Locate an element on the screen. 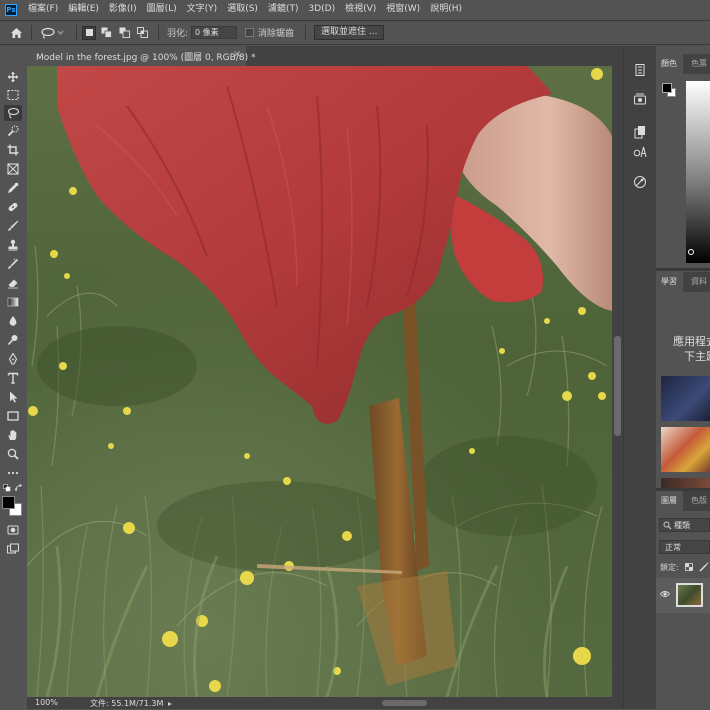 This screenshot has width=710, height=710. character-panel-icon is located at coordinates (640, 152).